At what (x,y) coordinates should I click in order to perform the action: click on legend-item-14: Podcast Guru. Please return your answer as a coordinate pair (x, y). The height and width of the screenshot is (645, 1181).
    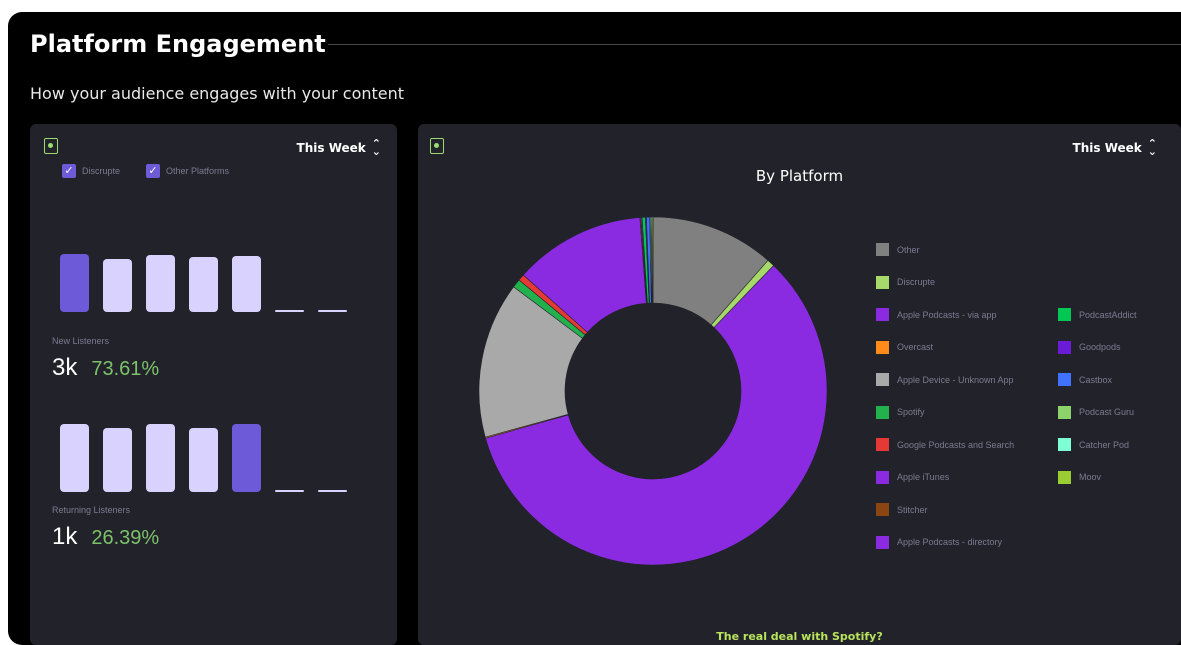
    Looking at the image, I should click on (1096, 412).